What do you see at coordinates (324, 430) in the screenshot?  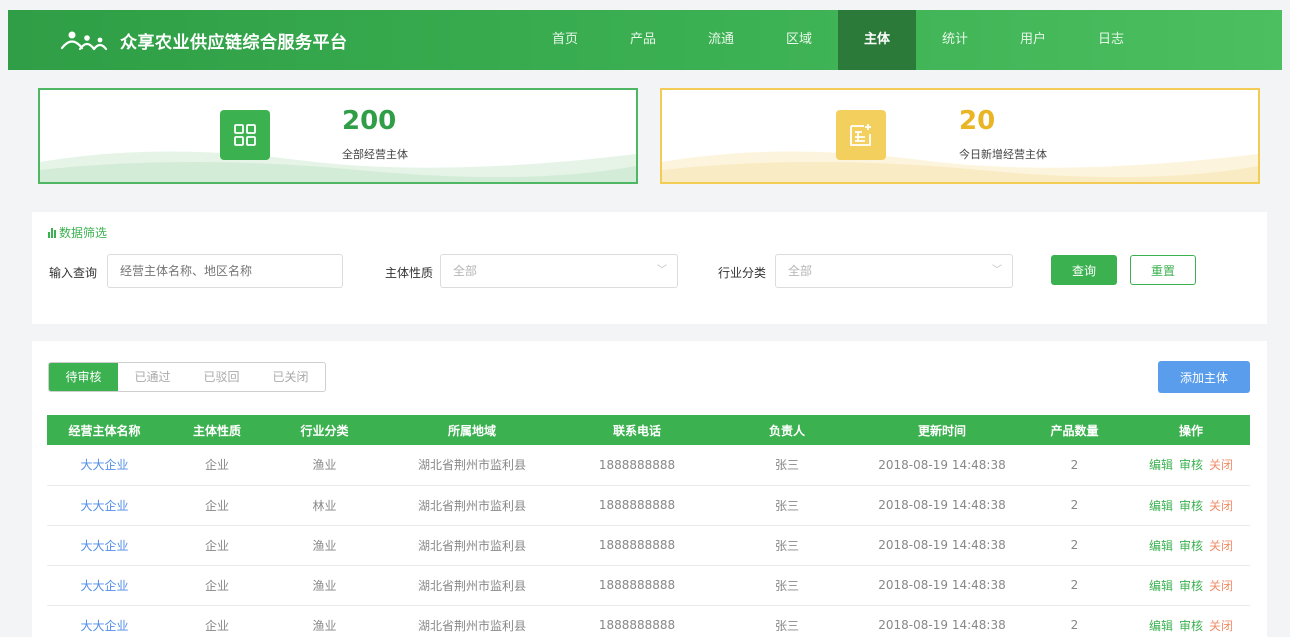 I see `col-header: 行业分类` at bounding box center [324, 430].